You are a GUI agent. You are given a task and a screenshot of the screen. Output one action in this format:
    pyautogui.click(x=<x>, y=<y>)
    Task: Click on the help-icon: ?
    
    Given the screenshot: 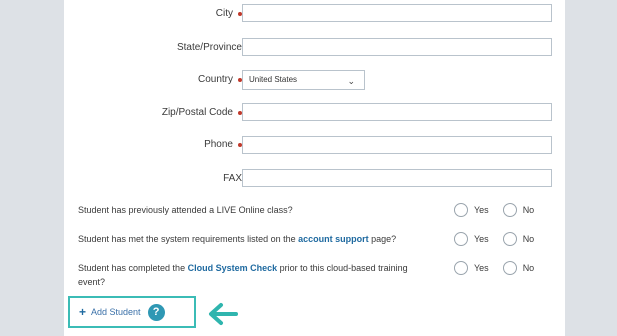 What is the action you would take?
    pyautogui.click(x=156, y=312)
    